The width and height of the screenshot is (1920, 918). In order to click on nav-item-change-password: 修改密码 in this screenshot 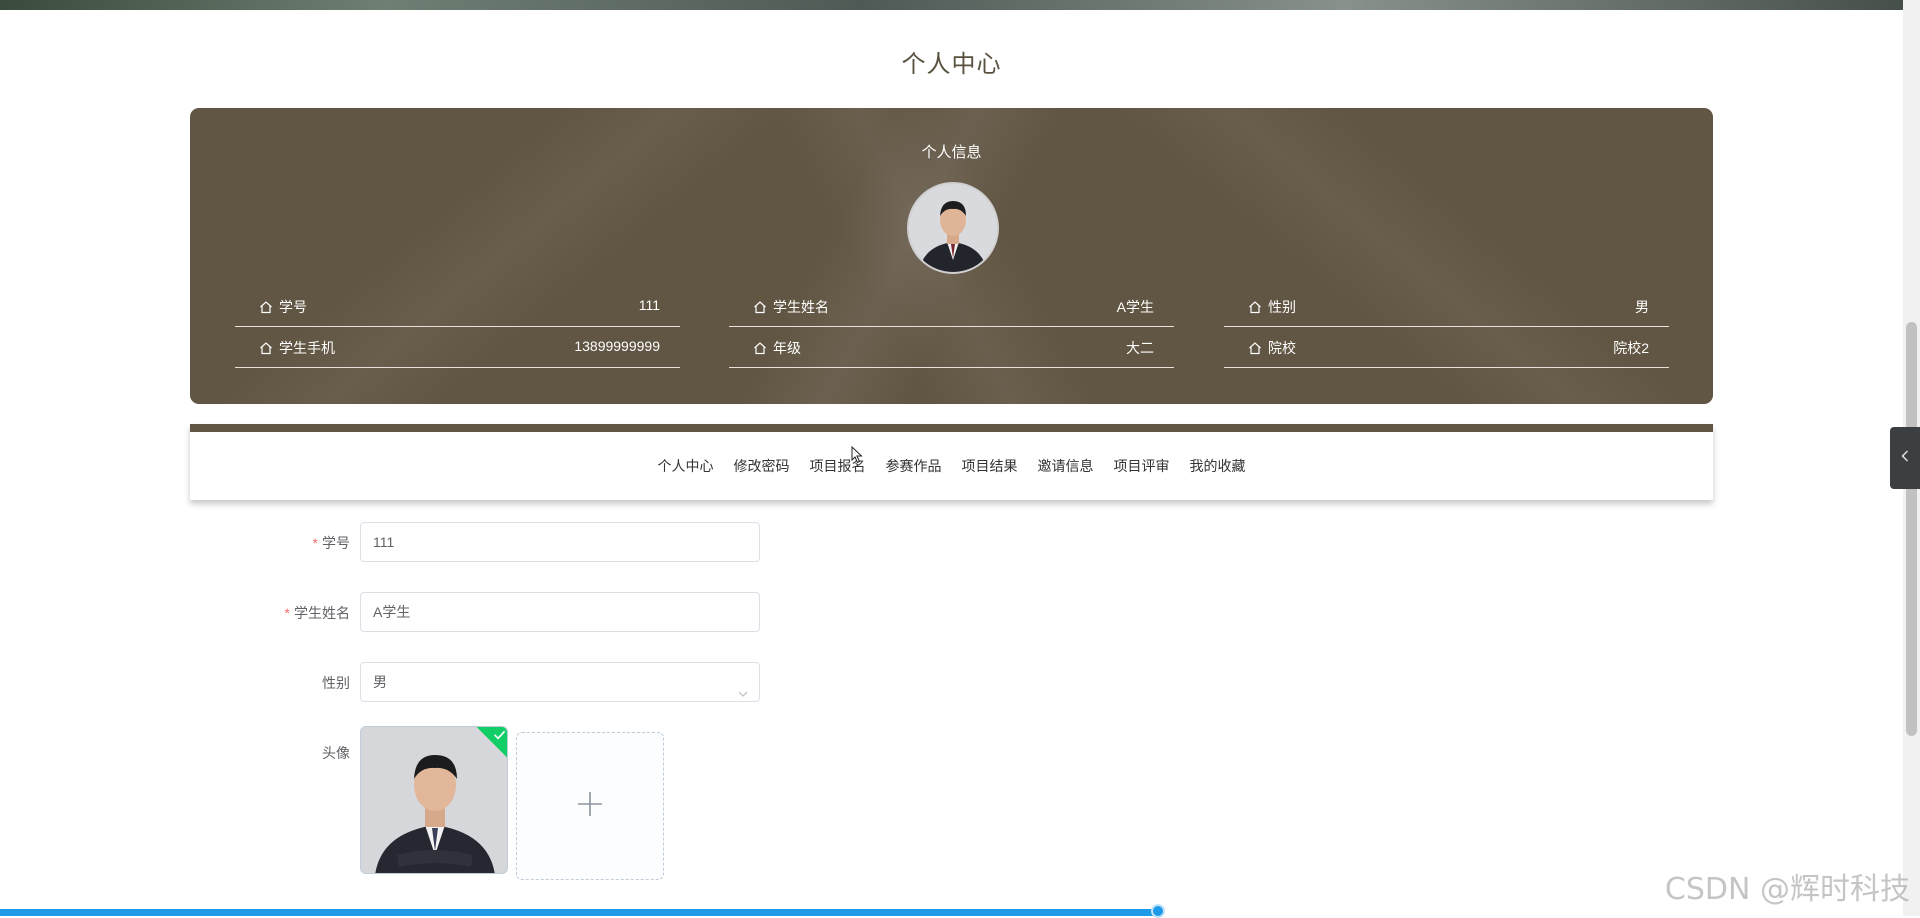, I will do `click(762, 466)`.